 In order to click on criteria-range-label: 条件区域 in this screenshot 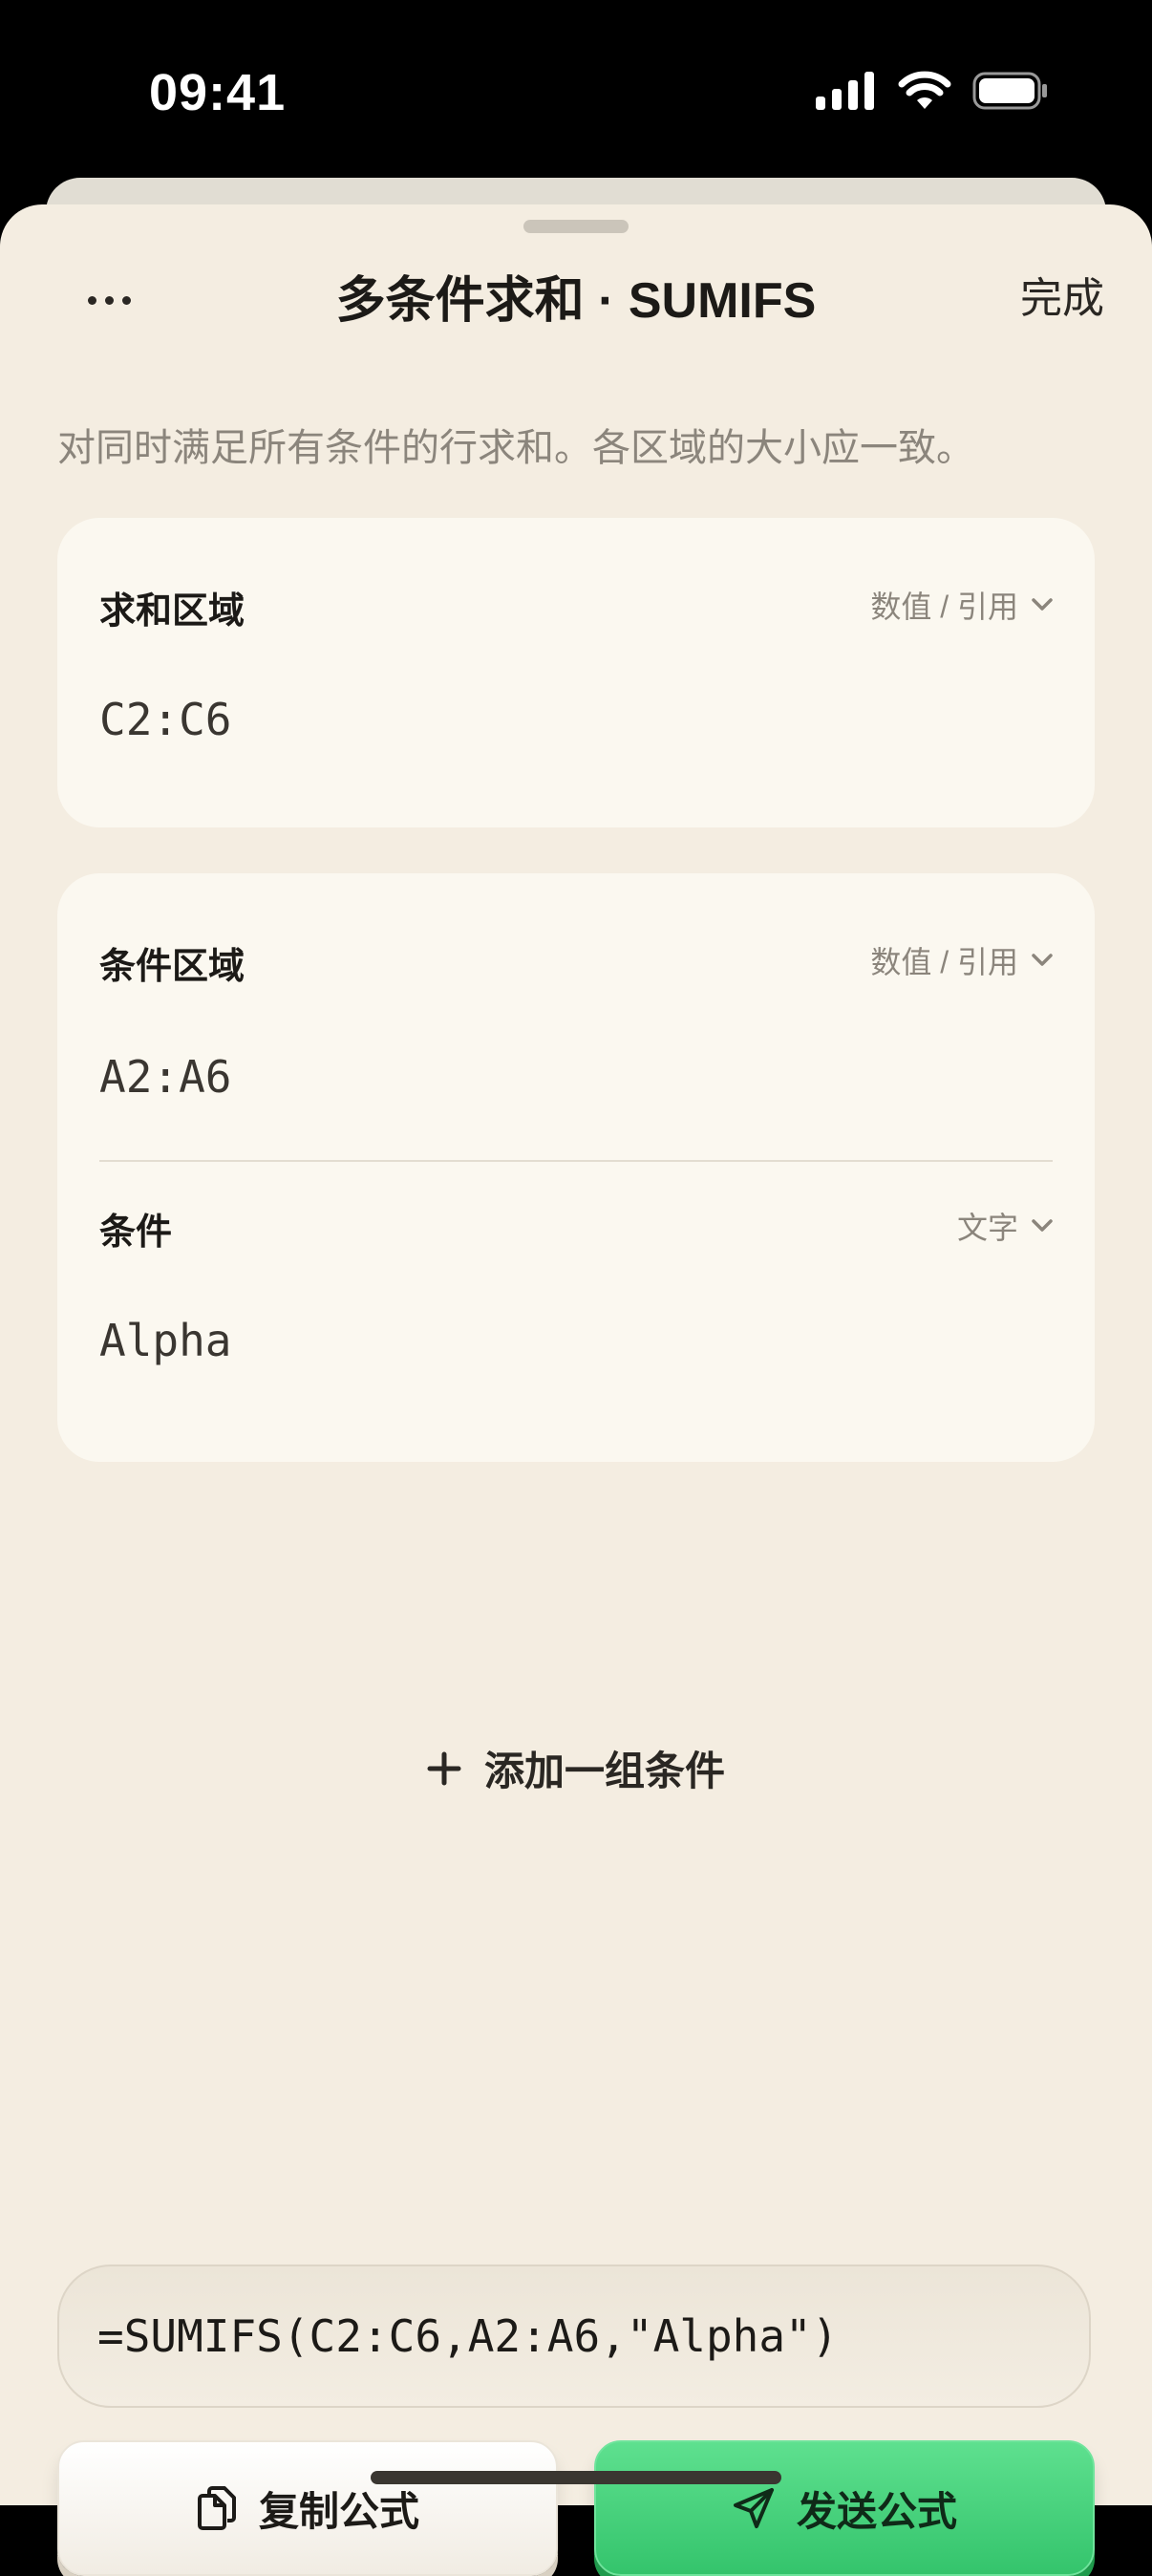, I will do `click(172, 967)`.